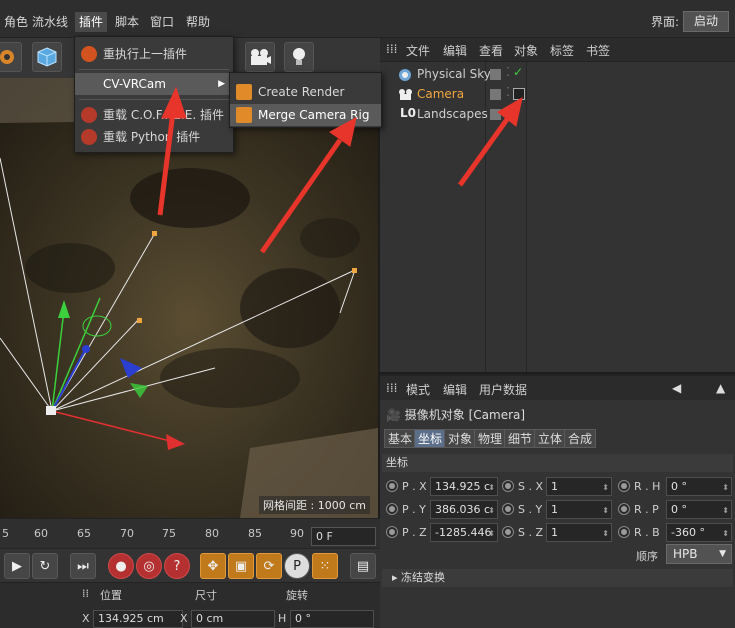  I want to click on menu-item-cv-vrcam: CV-VRCam ▶, so click(154, 84).